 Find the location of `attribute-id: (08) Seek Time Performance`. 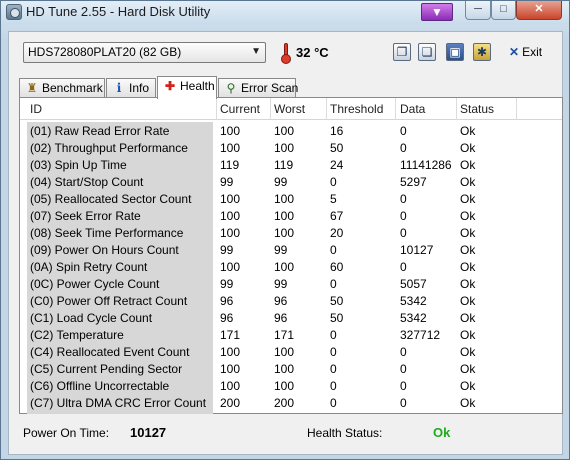

attribute-id: (08) Seek Time Performance is located at coordinates (107, 233).